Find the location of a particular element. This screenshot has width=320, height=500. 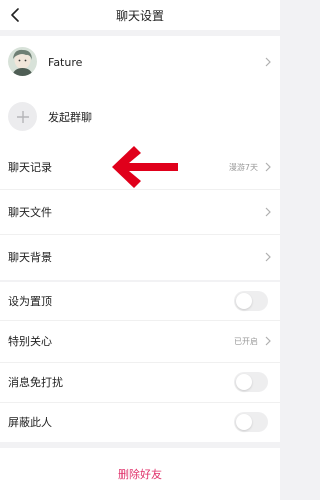

dnd-label: 消息免打扰 is located at coordinates (35, 382).